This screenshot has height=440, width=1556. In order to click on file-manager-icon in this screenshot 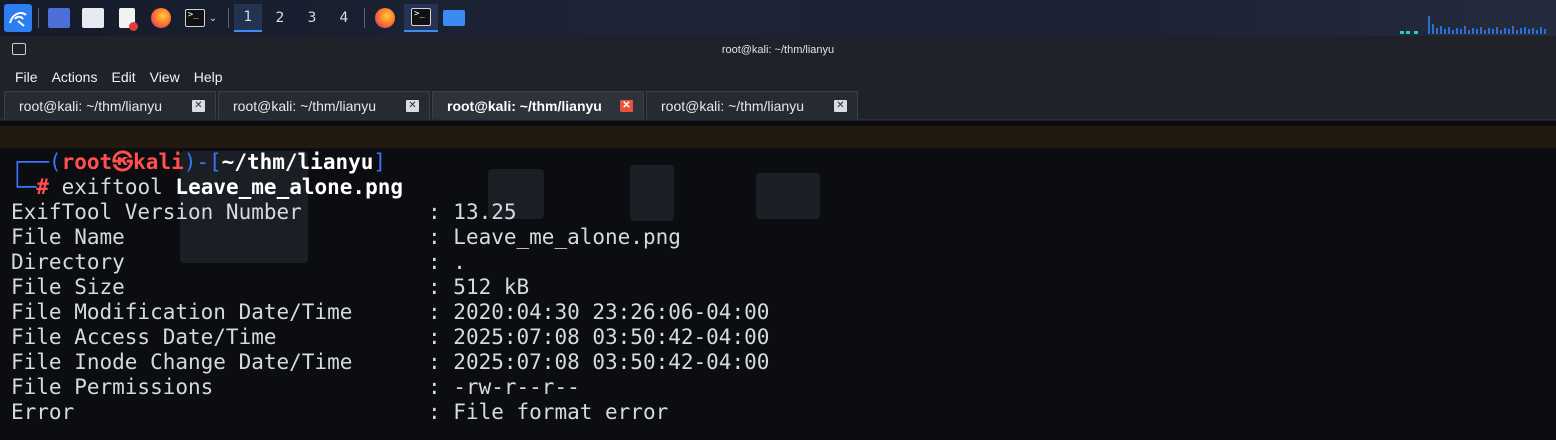, I will do `click(93, 18)`.